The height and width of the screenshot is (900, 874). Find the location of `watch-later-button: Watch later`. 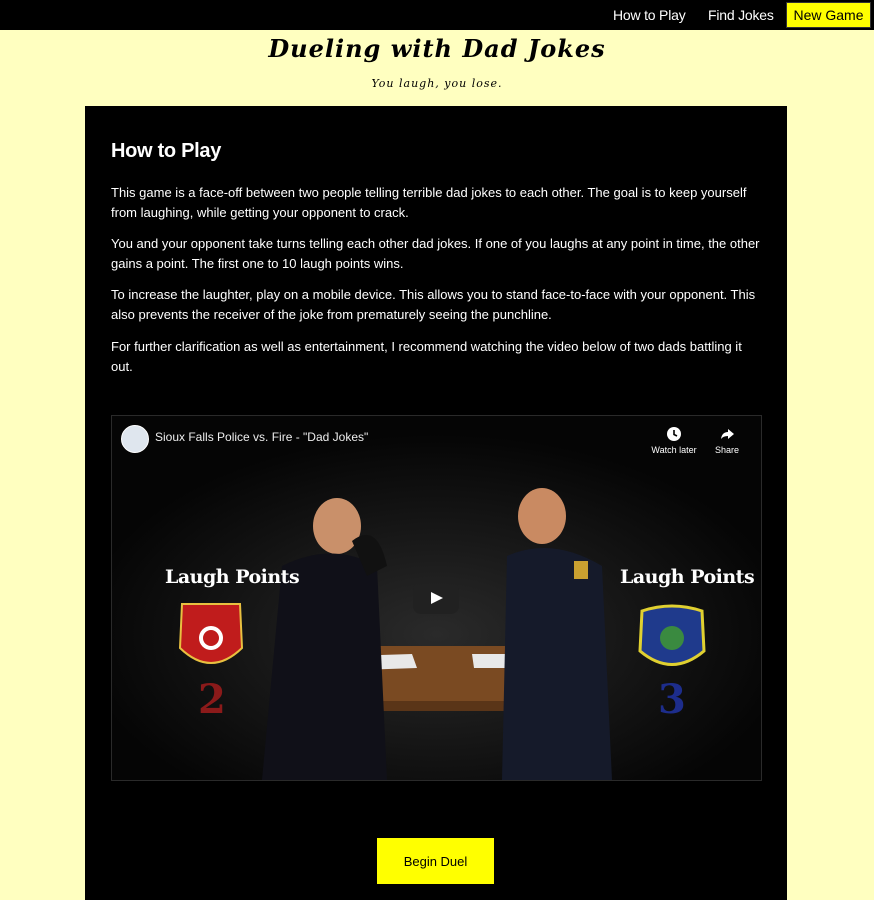

watch-later-button: Watch later is located at coordinates (674, 440).